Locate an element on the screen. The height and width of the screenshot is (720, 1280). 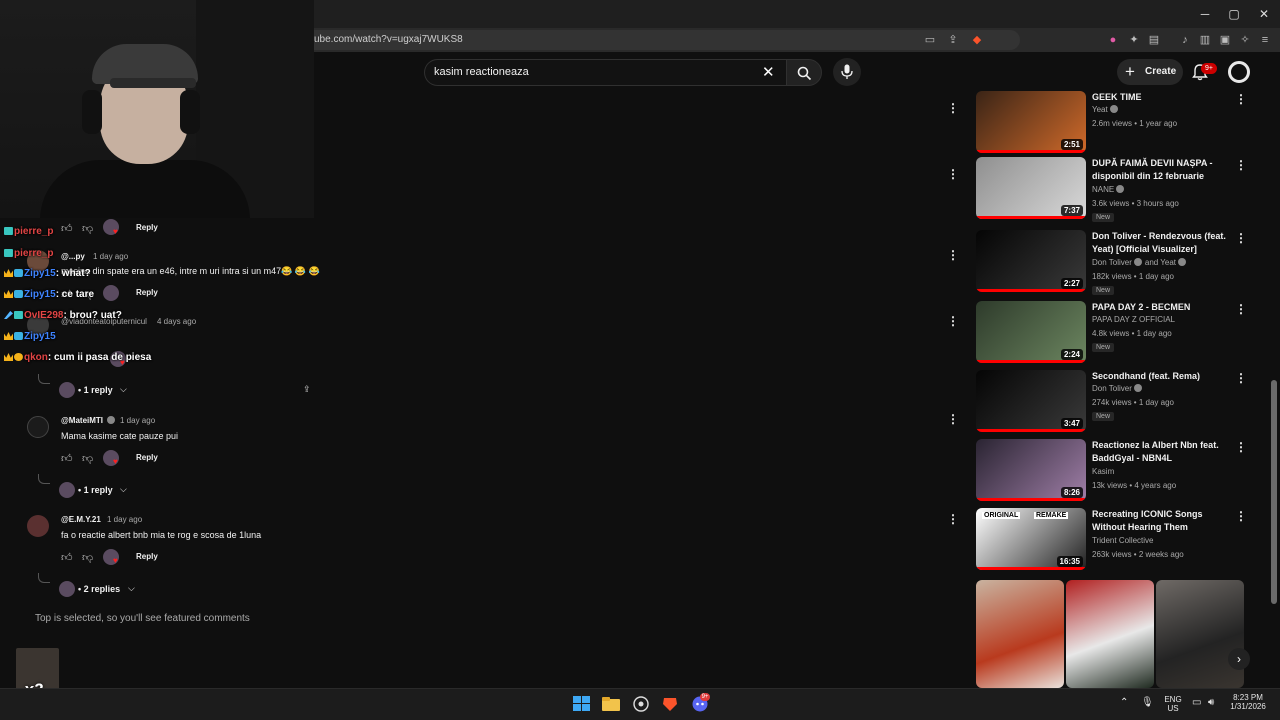
video-title: Secondhand (feat. Rema) is located at coordinates (1162, 376).